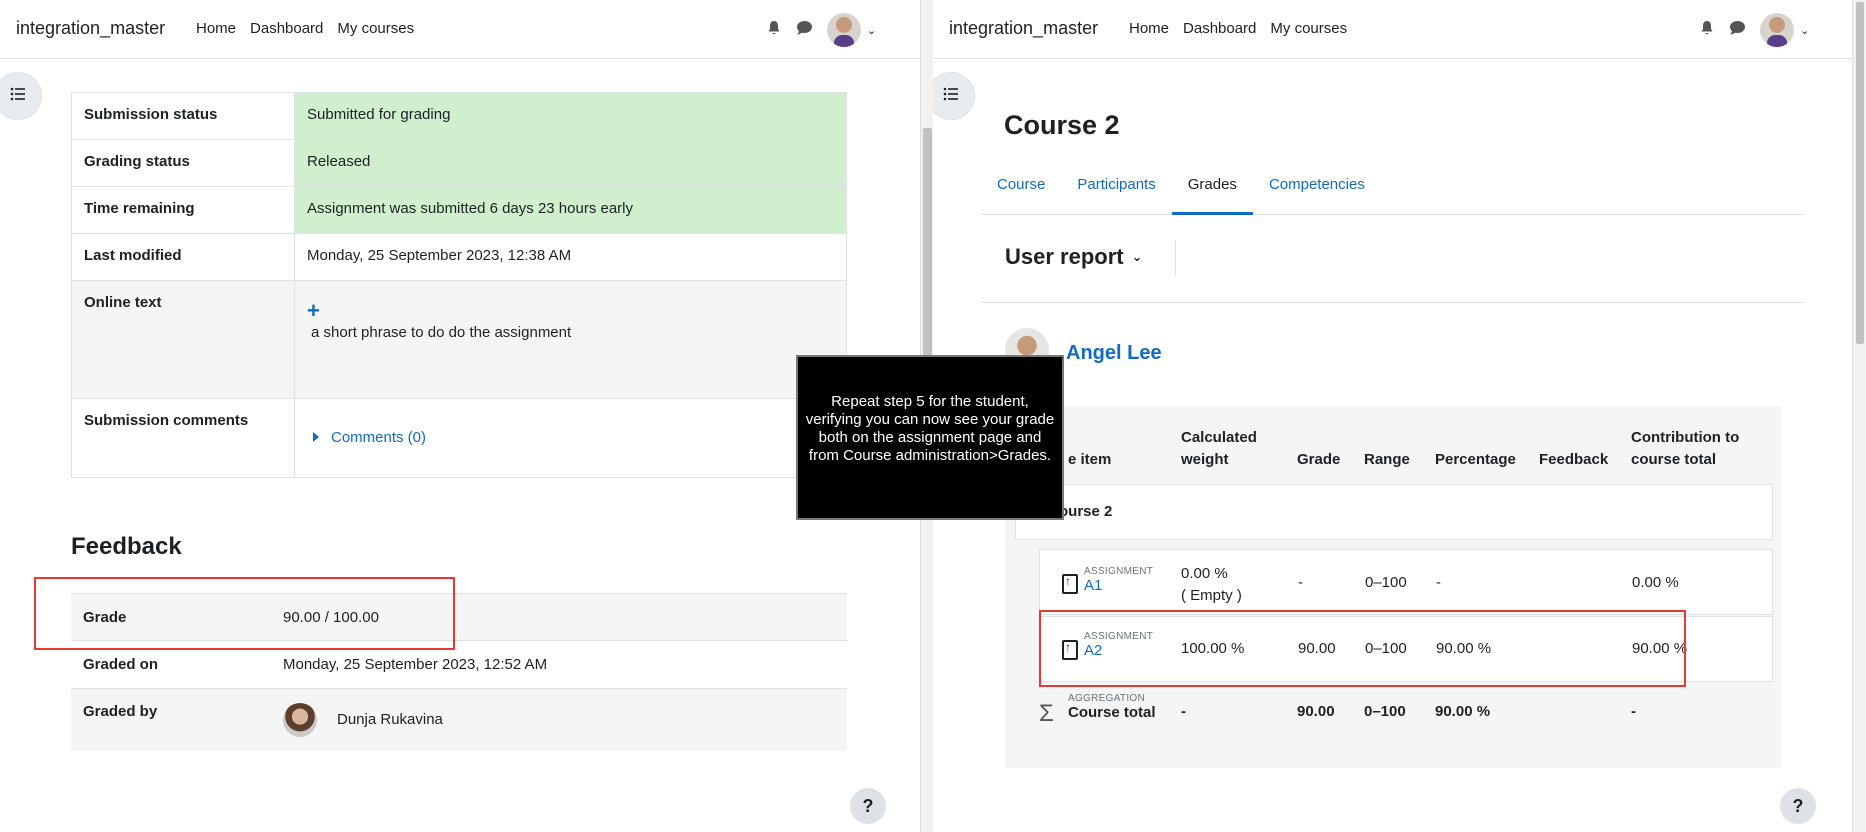 The image size is (1866, 832). What do you see at coordinates (1655, 582) in the screenshot?
I see `contribution-value: 0.00 %` at bounding box center [1655, 582].